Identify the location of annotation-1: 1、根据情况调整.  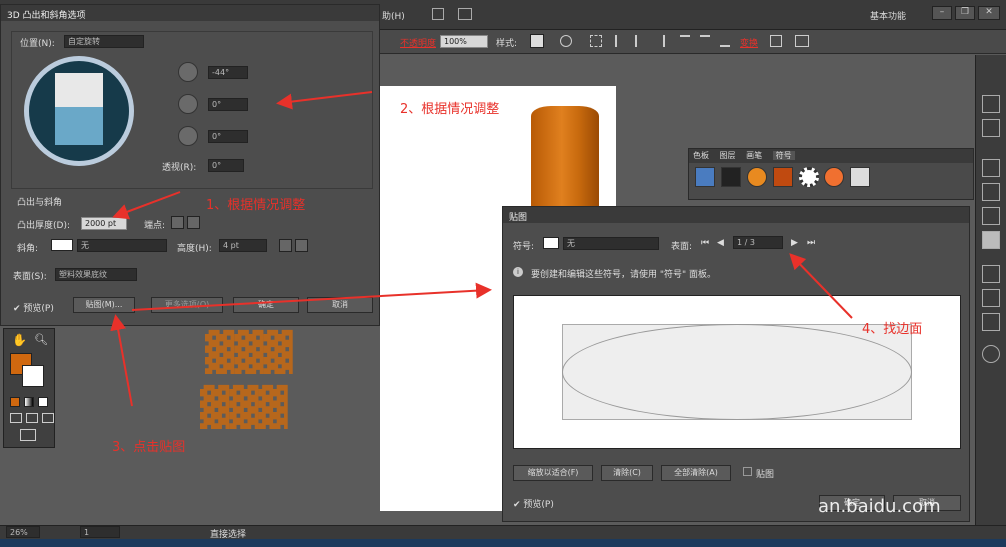
(256, 205).